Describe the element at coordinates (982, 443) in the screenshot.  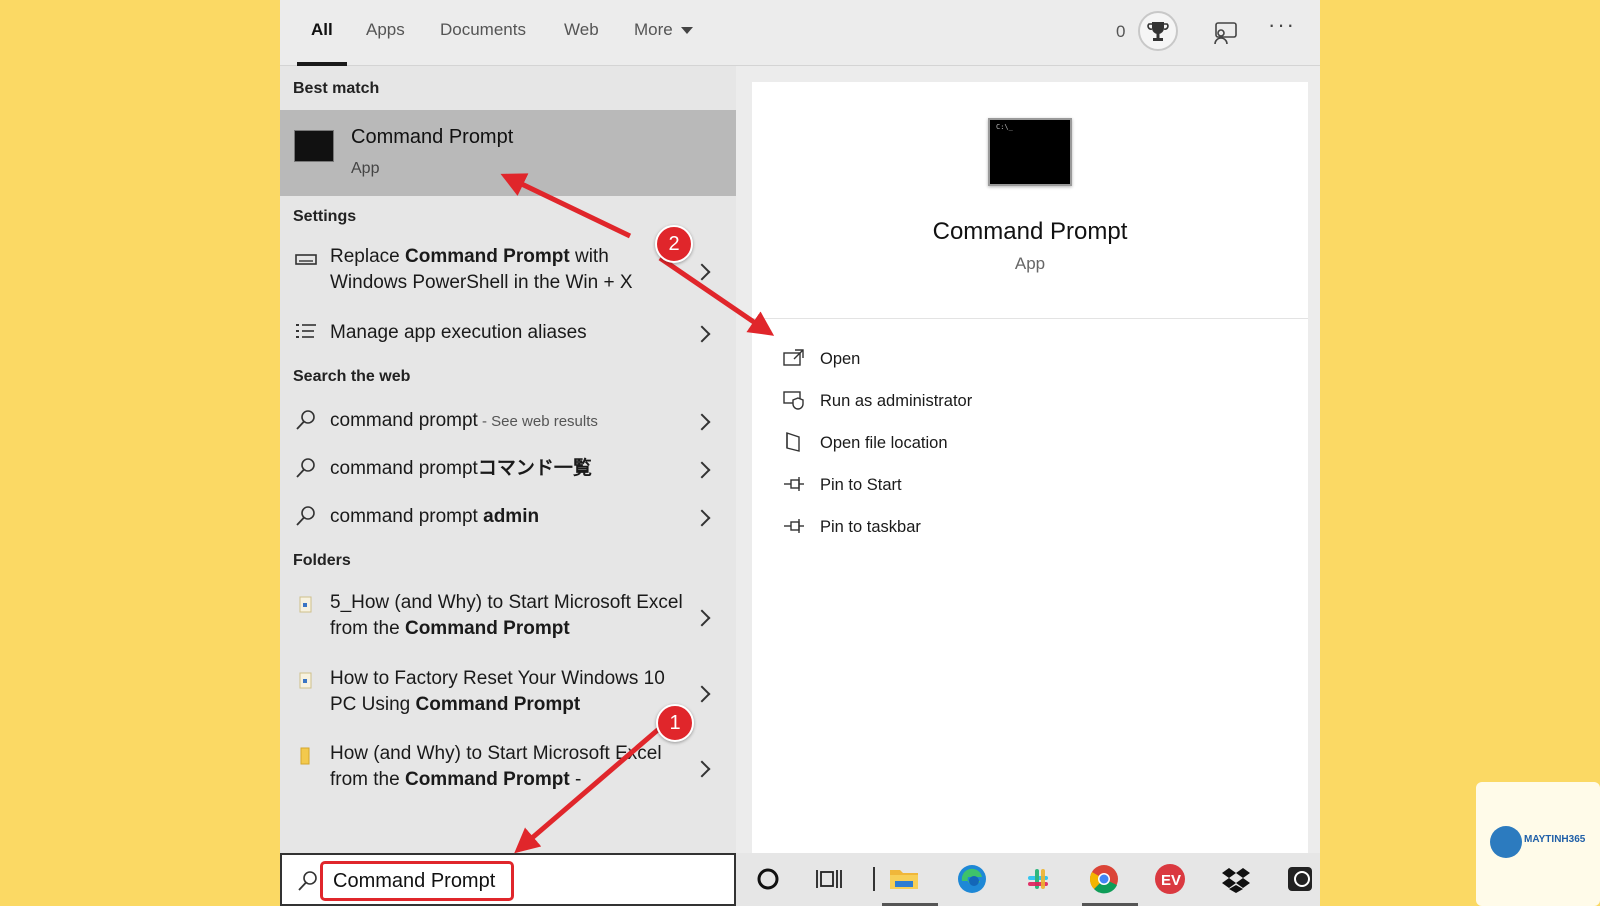
I see `action-open-file-location: Open file location` at that location.